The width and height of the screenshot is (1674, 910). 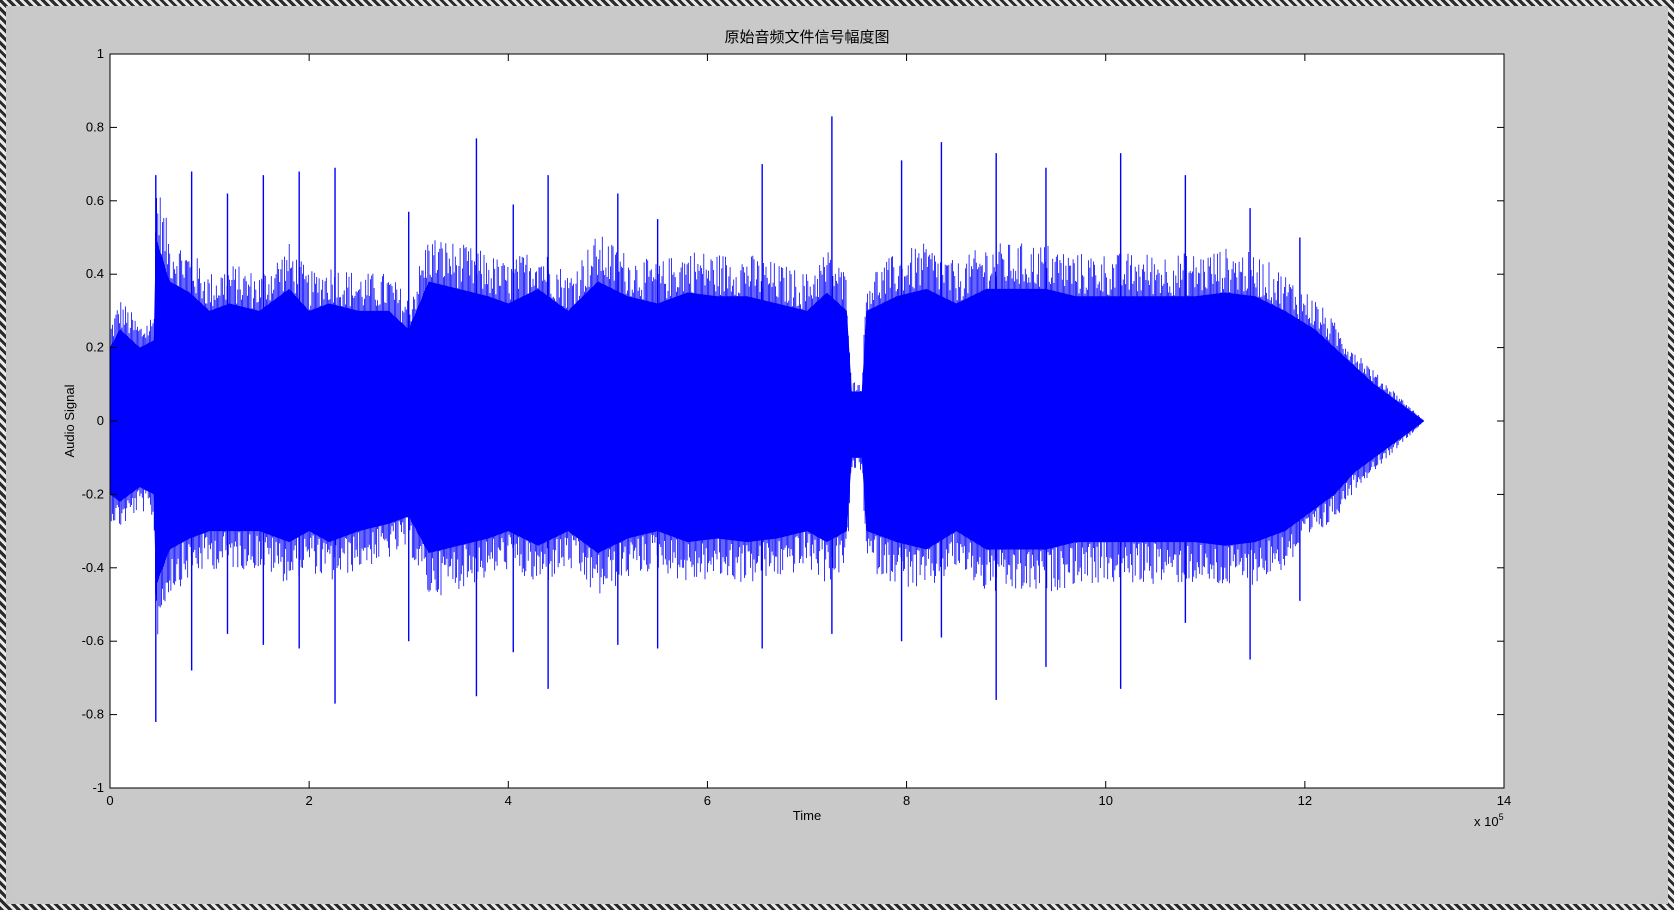 What do you see at coordinates (906, 800) in the screenshot?
I see `x-tick-label: 8` at bounding box center [906, 800].